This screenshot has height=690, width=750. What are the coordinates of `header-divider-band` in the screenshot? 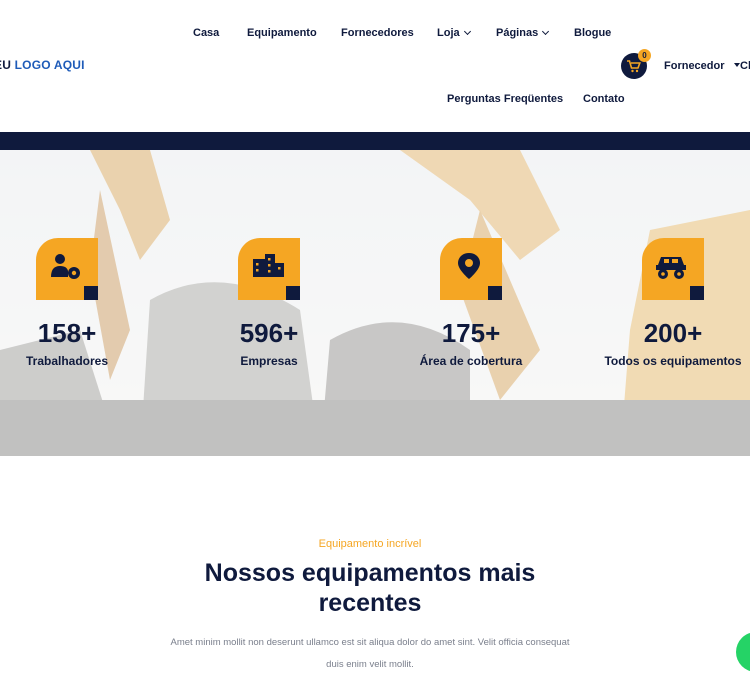 It's located at (375, 141).